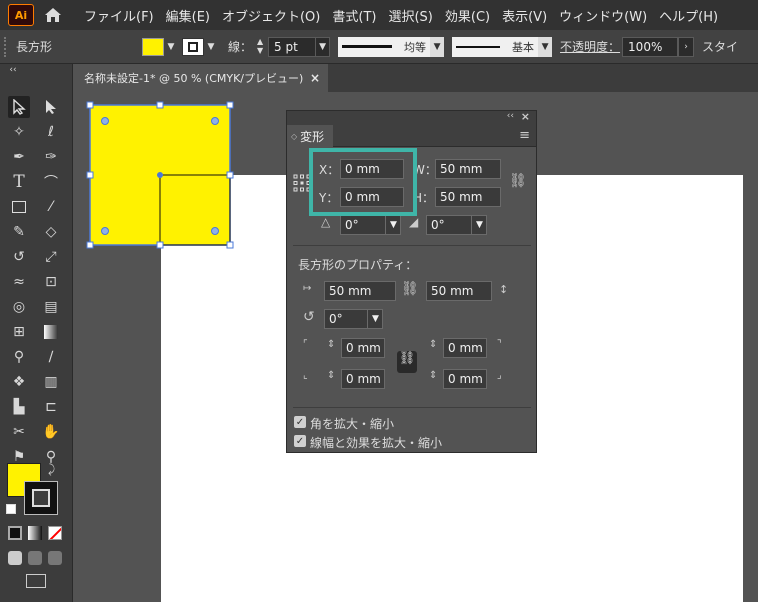  Describe the element at coordinates (51, 469) in the screenshot. I see `swap-colors-icon: ⤸` at that location.